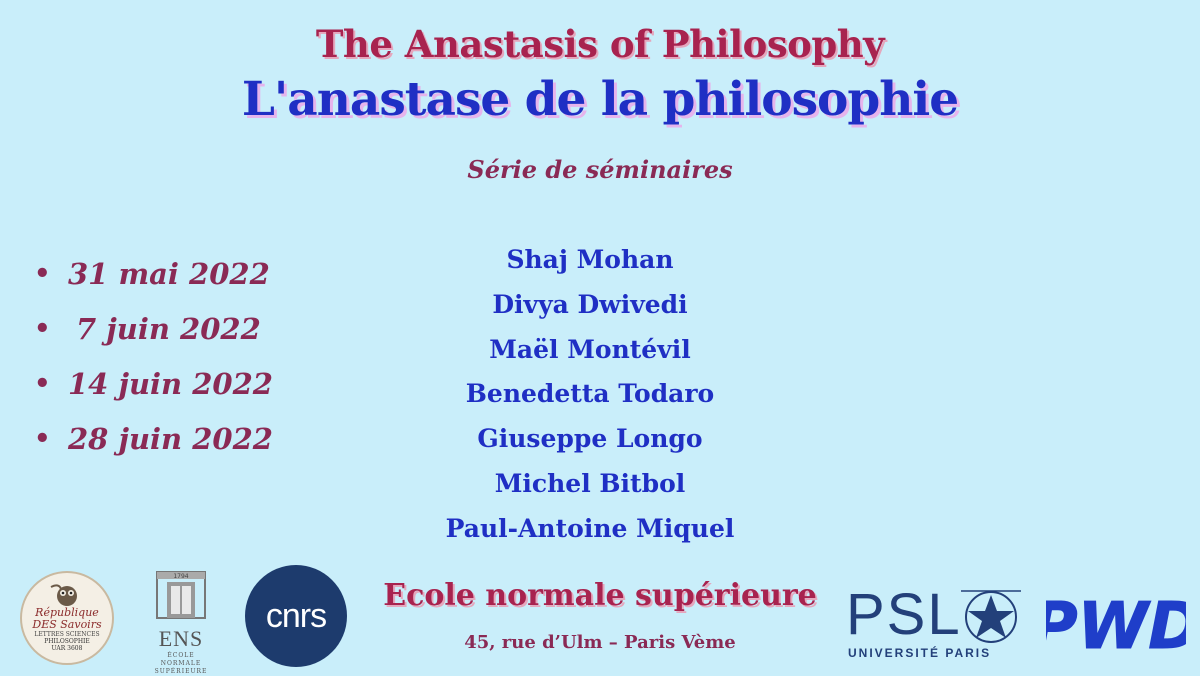 Image resolution: width=1200 pixels, height=676 pixels. Describe the element at coordinates (180, 576) in the screenshot. I see `ens-year: 1794` at that location.